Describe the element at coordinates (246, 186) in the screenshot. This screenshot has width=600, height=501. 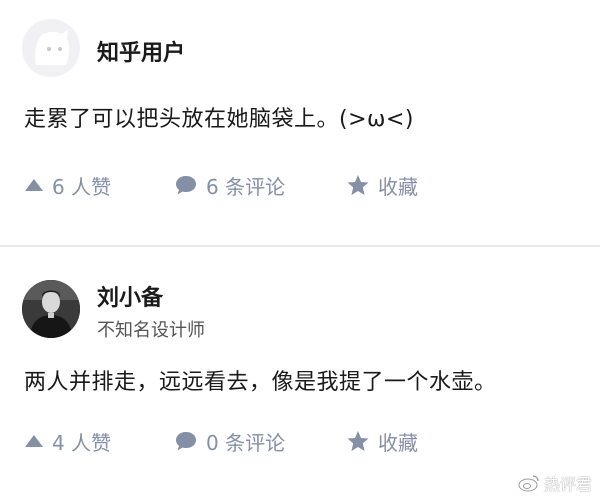
I see `comment-label: 6 条评论` at that location.